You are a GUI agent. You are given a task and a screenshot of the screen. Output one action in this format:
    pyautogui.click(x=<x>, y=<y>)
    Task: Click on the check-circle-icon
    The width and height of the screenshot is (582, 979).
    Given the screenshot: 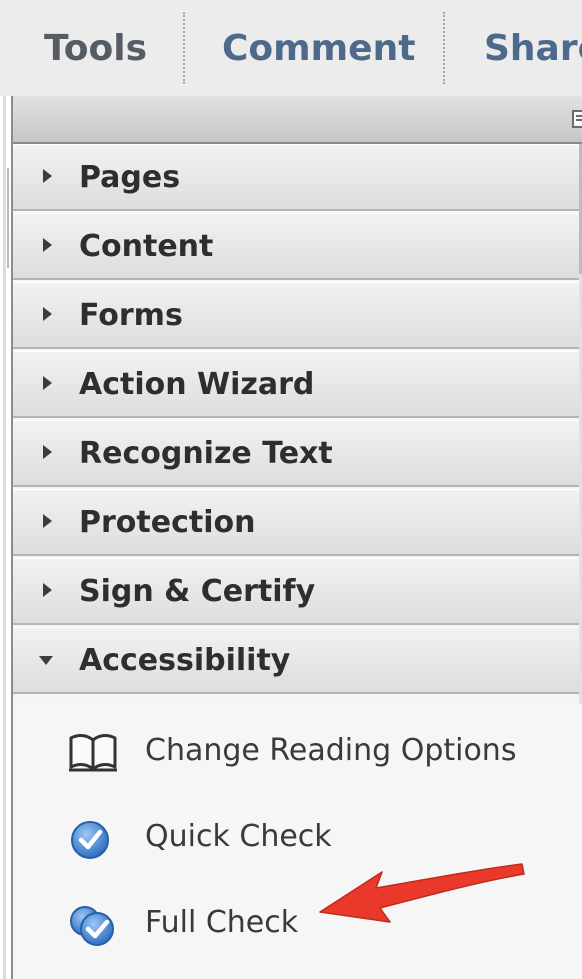 What is the action you would take?
    pyautogui.click(x=90, y=840)
    